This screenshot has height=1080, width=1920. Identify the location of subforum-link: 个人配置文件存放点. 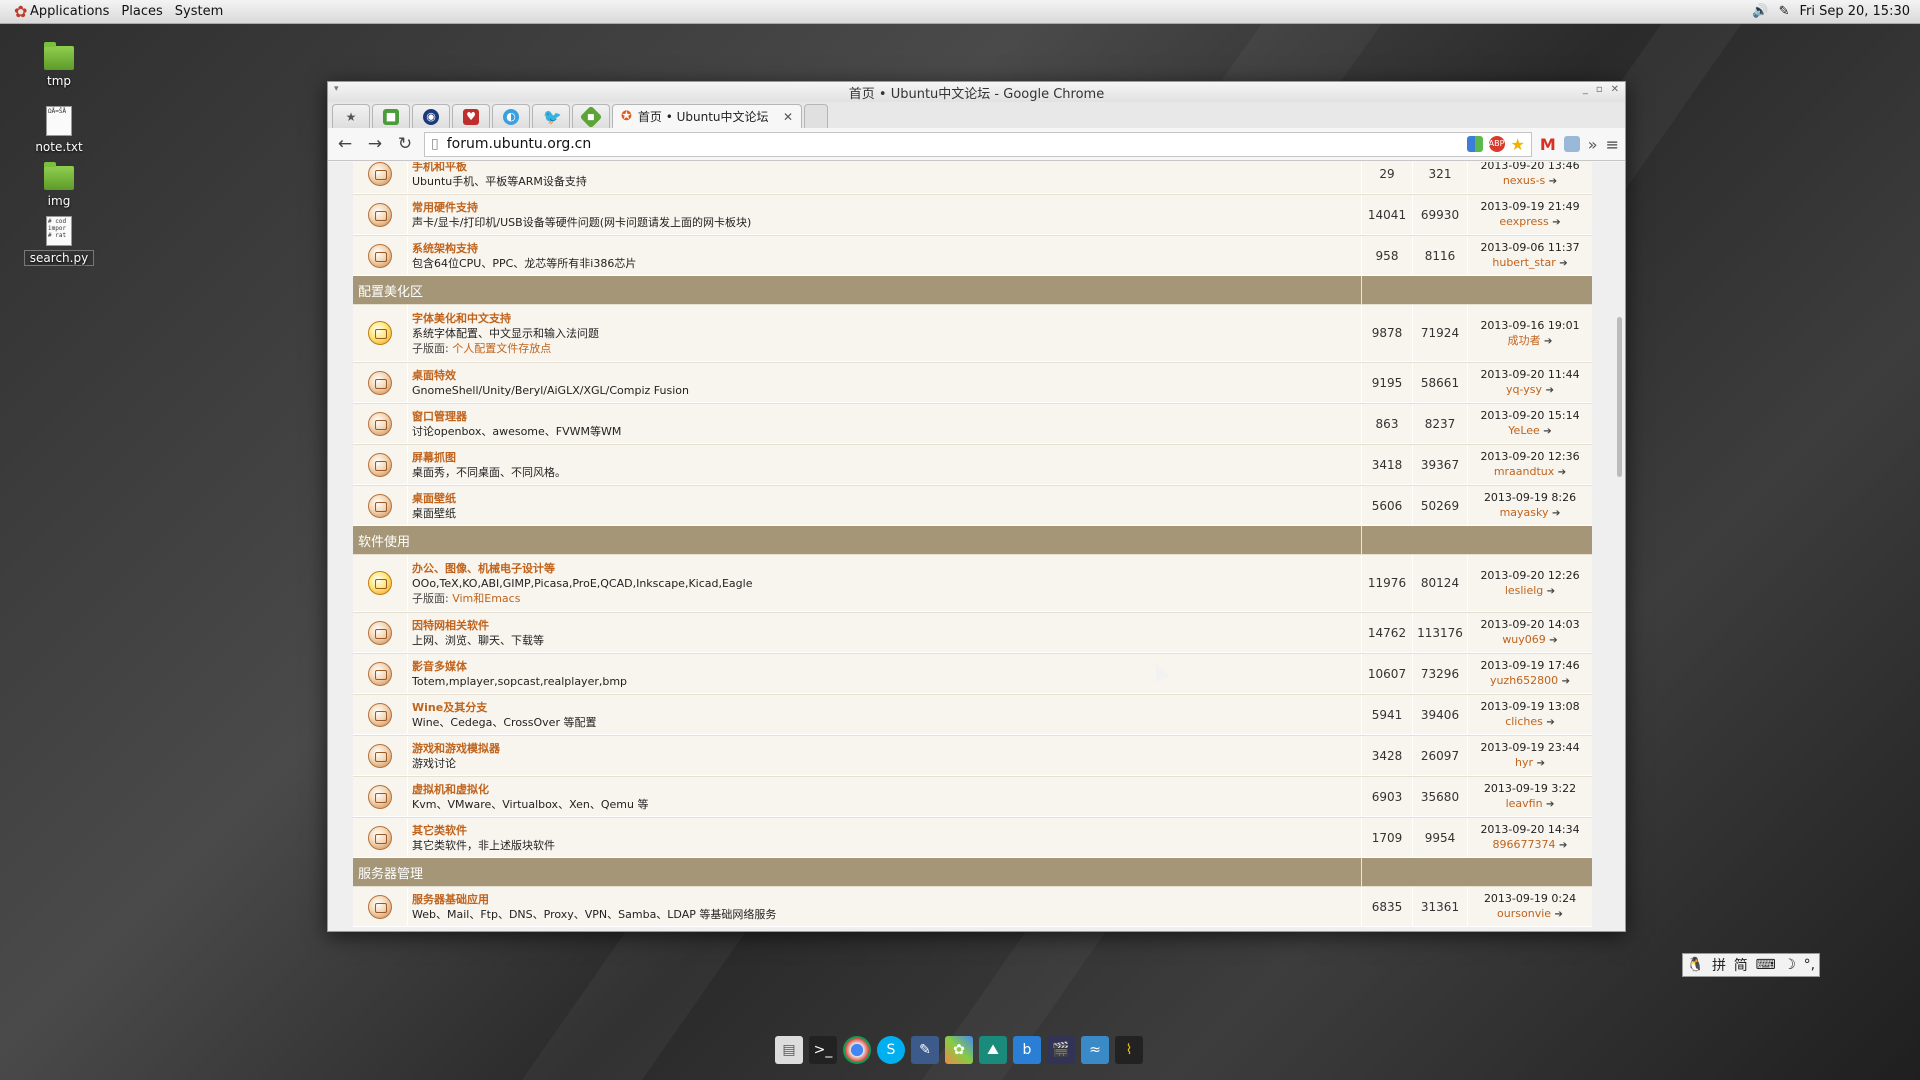
(501, 348).